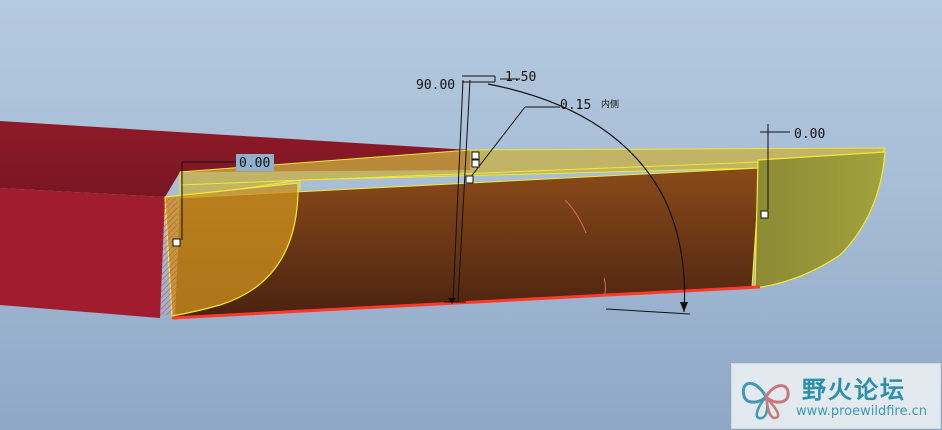 The width and height of the screenshot is (942, 430). Describe the element at coordinates (854, 390) in the screenshot. I see `watermark-title: 野火论坛` at that location.